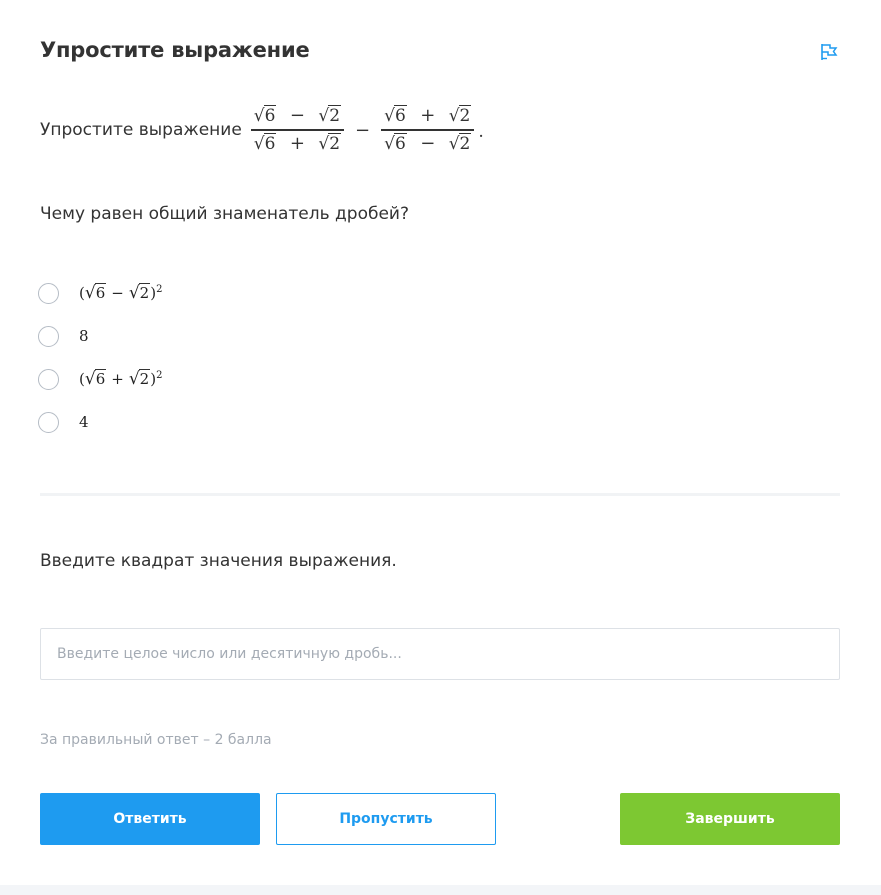 This screenshot has width=881, height=895. I want to click on option-1-label: (√6− √2)2, so click(121, 293).